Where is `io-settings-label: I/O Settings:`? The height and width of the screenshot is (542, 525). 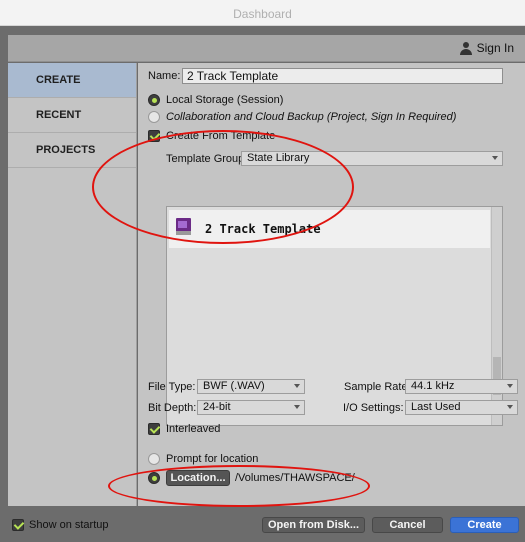 io-settings-label: I/O Settings: is located at coordinates (373, 408).